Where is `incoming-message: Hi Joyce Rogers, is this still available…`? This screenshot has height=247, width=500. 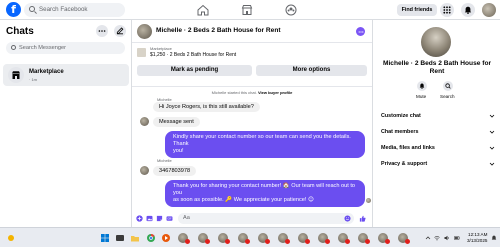 incoming-message: Hi Joyce Rogers, is this still available… is located at coordinates (206, 107).